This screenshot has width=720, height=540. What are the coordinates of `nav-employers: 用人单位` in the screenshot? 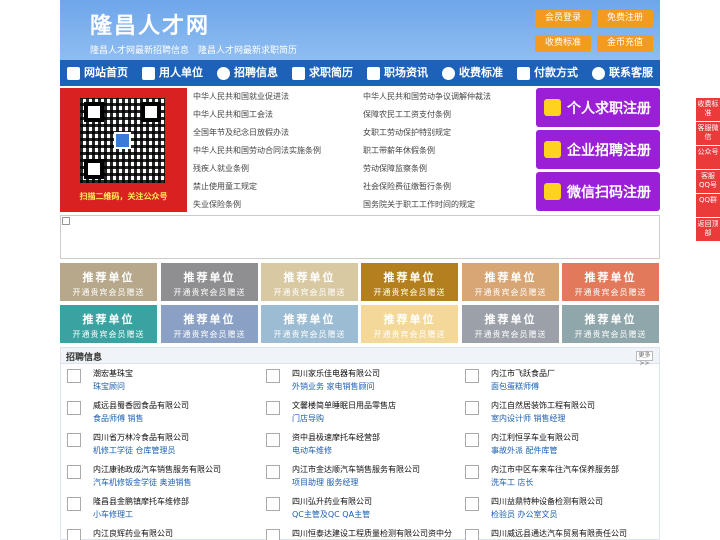 It's located at (172, 73).